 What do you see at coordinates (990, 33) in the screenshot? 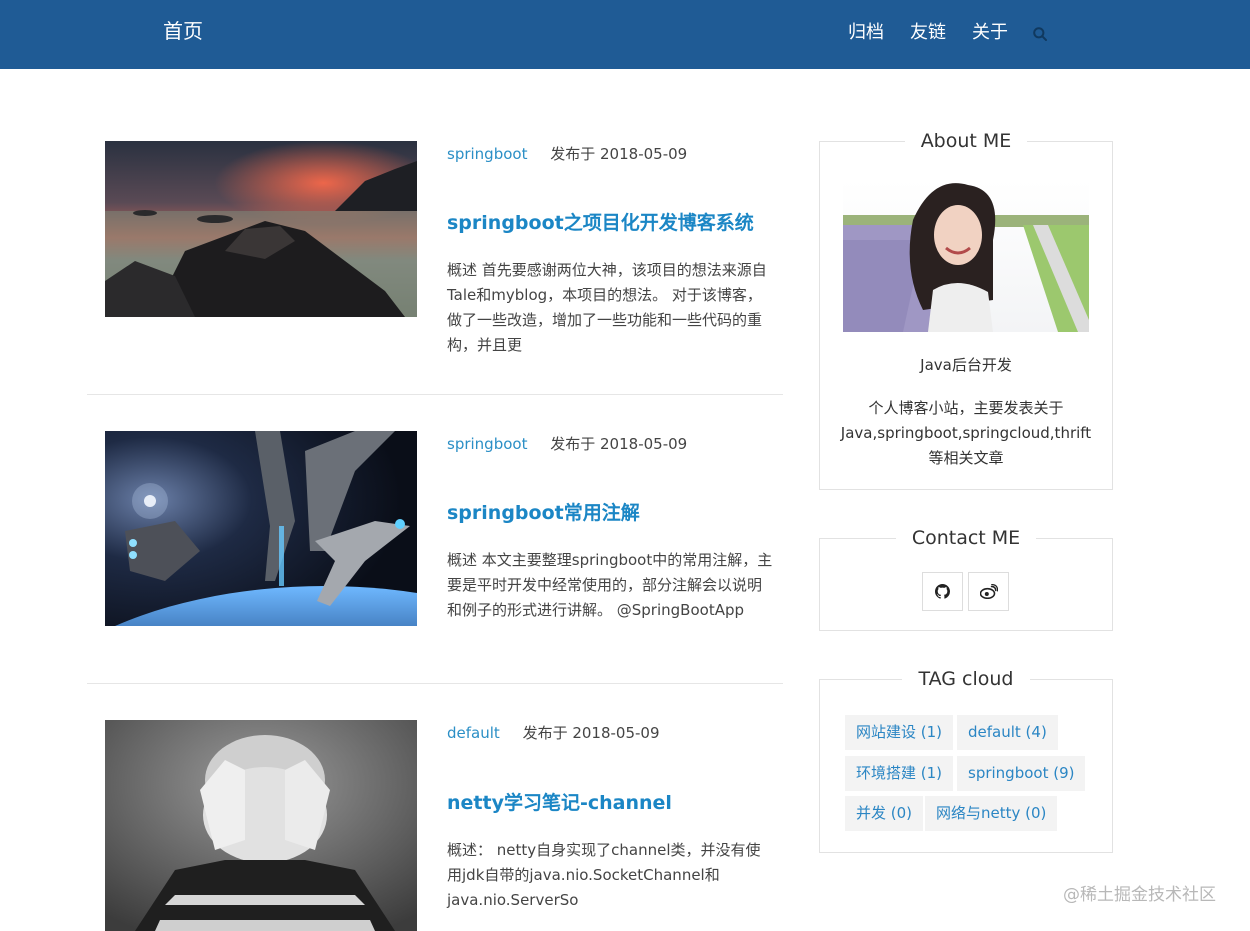
I see `nav-about: 关于` at bounding box center [990, 33].